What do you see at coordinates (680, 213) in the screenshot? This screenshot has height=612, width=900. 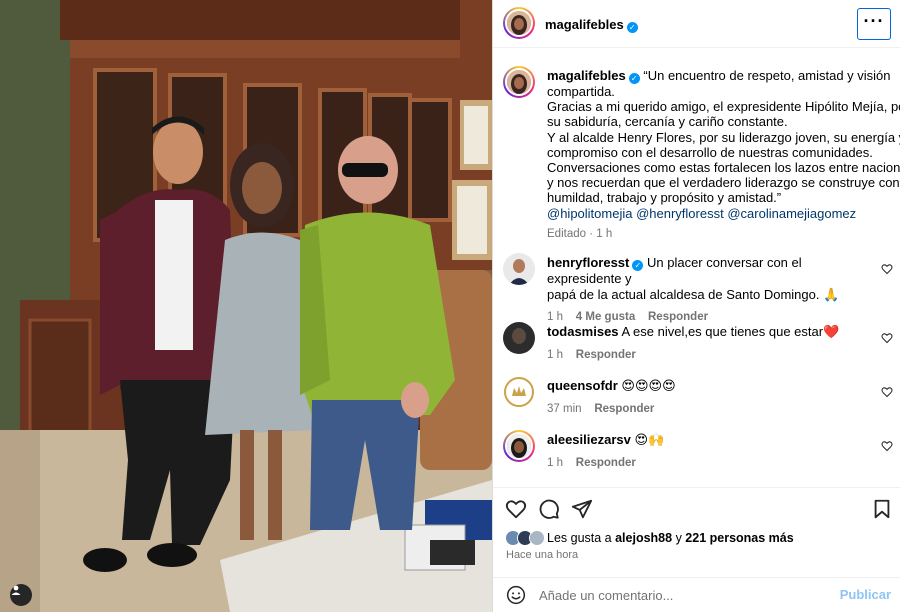 I see `mention-link: @henryfloresst` at bounding box center [680, 213].